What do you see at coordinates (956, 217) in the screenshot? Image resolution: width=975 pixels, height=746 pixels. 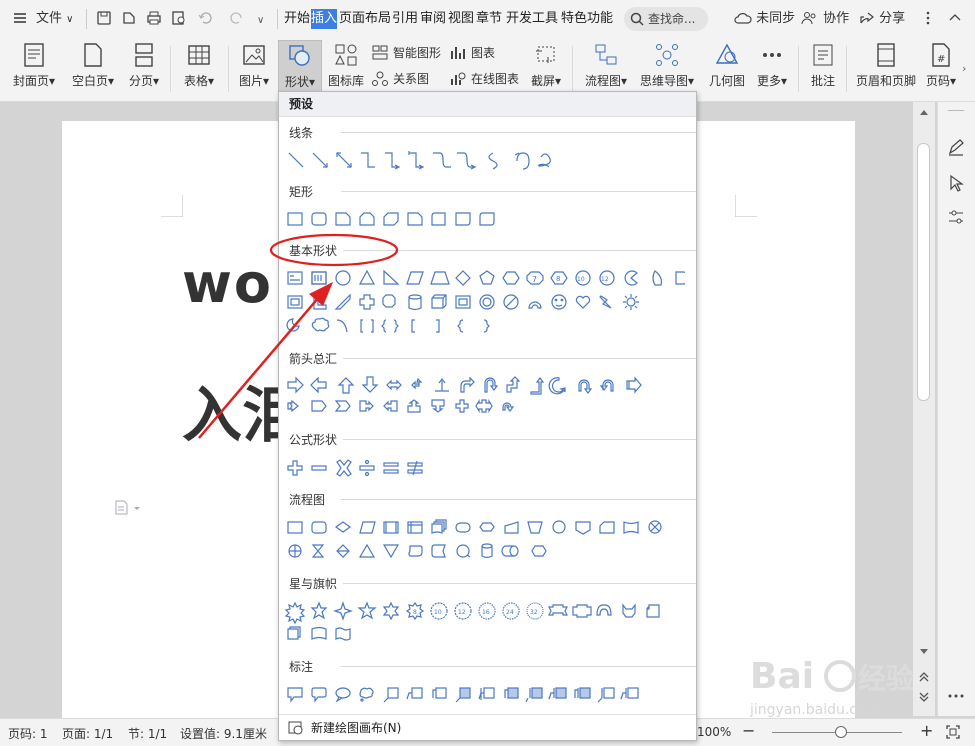 I see `settings-sliders-icon` at bounding box center [956, 217].